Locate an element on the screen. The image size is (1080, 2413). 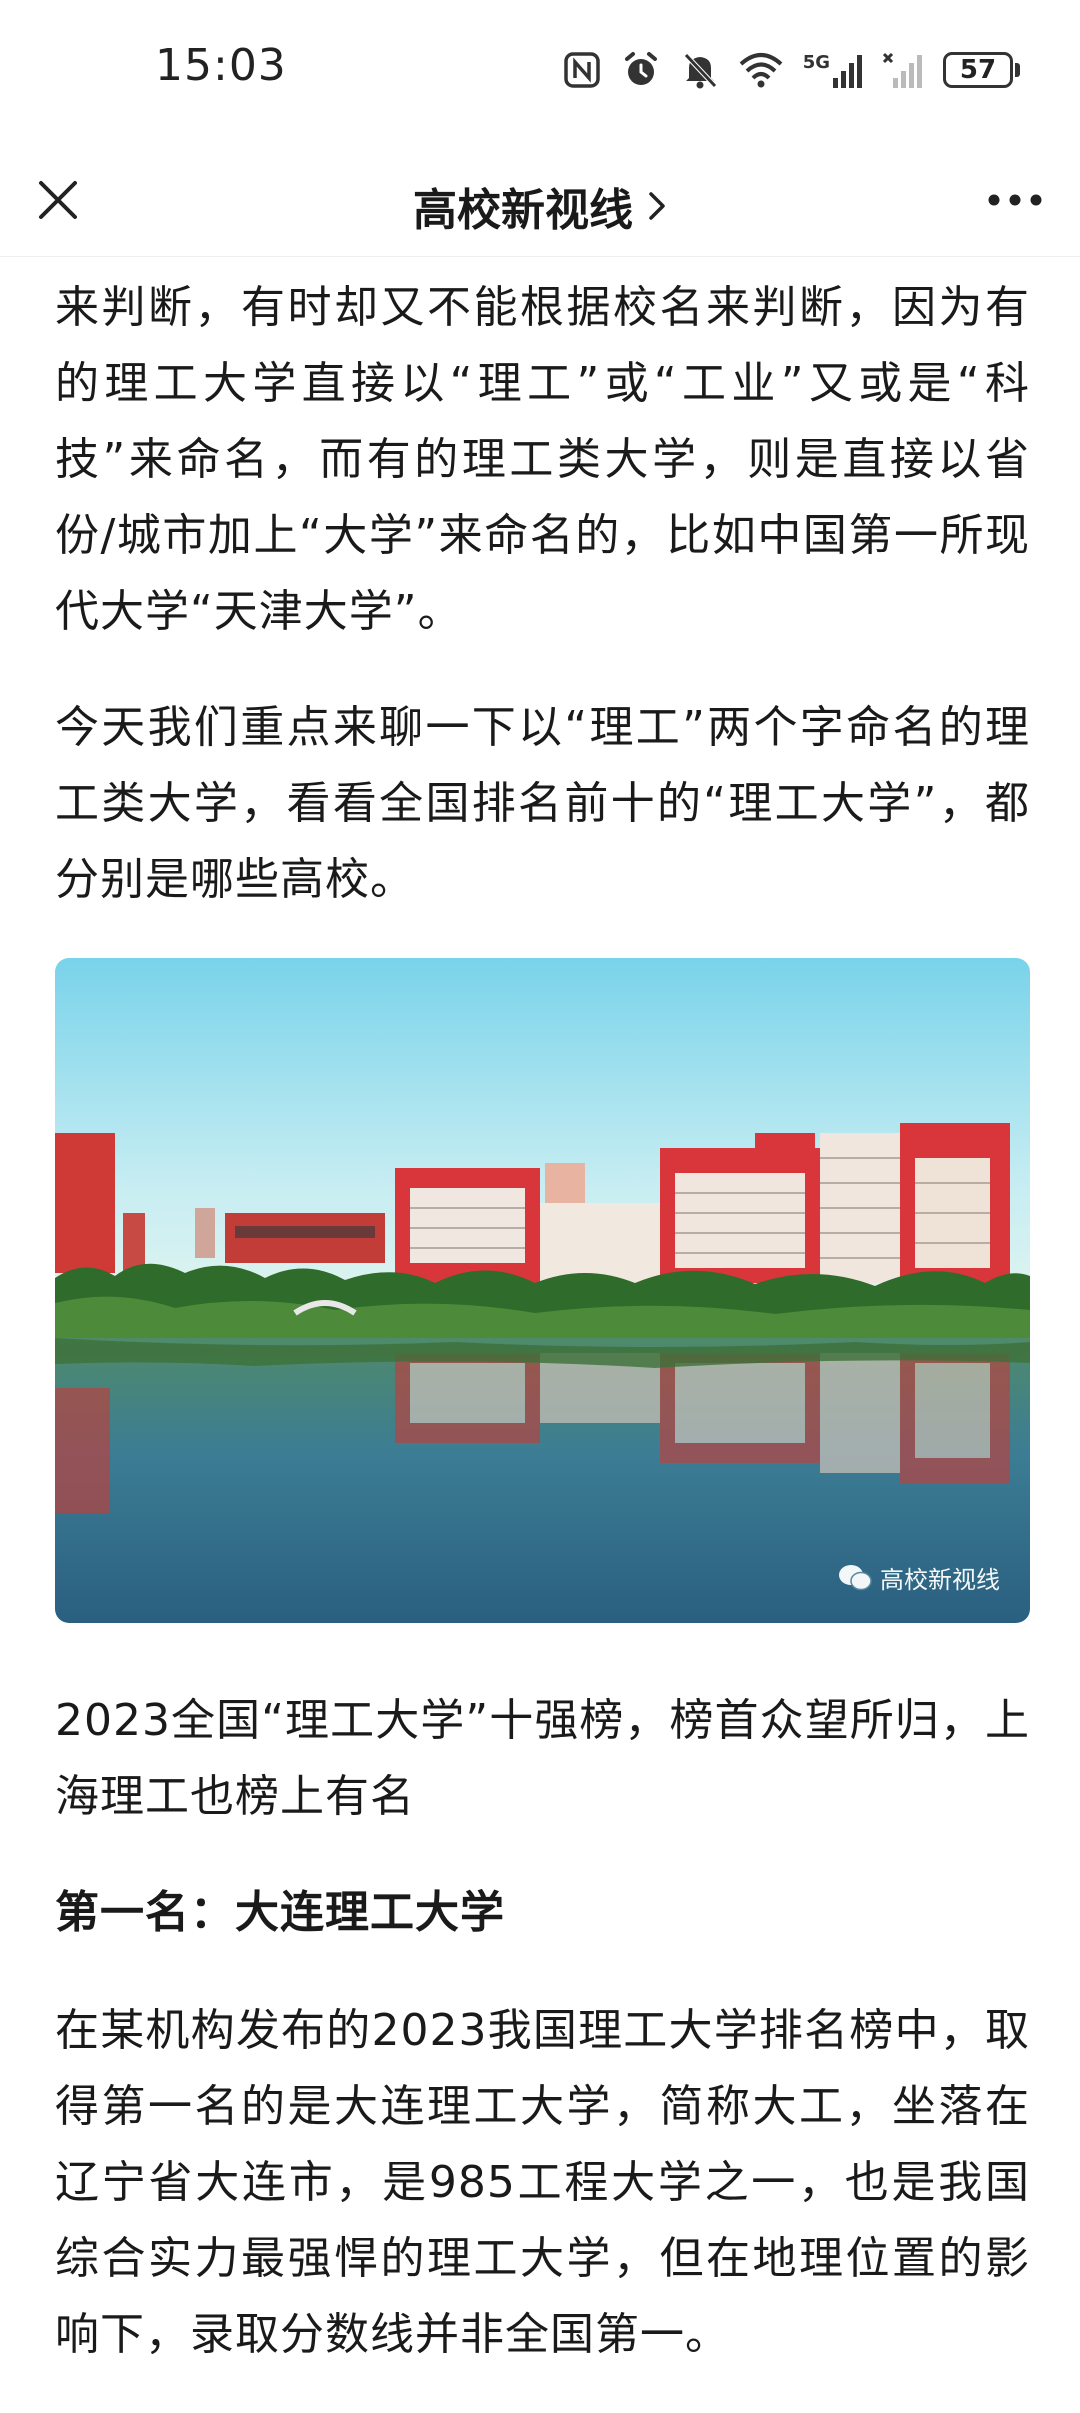
mute-icon is located at coordinates (700, 70).